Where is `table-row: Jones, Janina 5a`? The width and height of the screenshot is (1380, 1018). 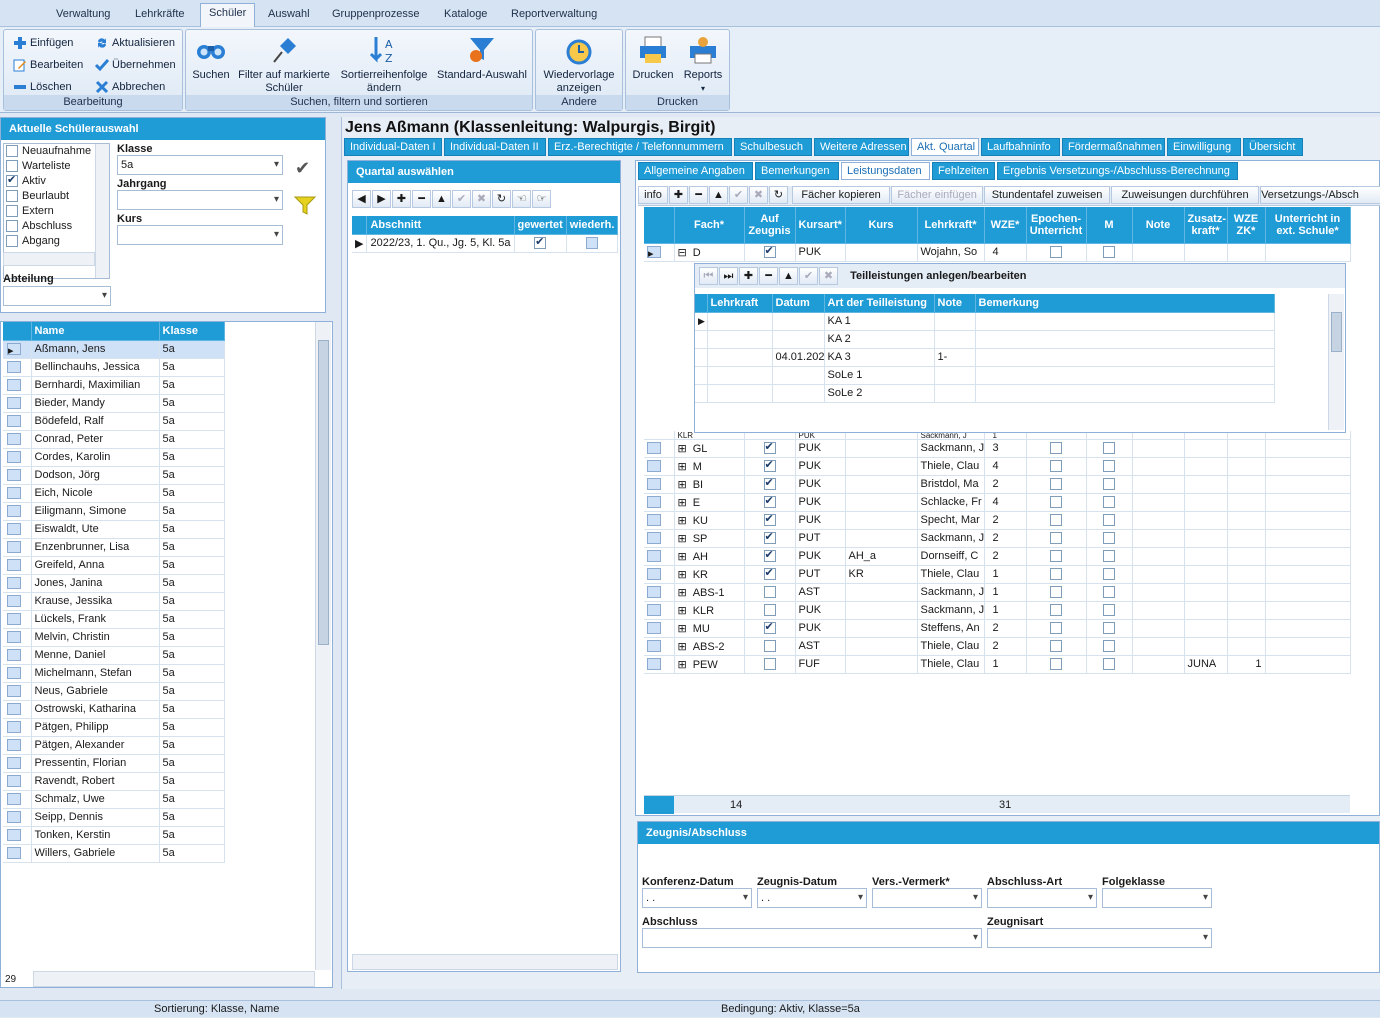
table-row: Jones, Janina 5a is located at coordinates (114, 583).